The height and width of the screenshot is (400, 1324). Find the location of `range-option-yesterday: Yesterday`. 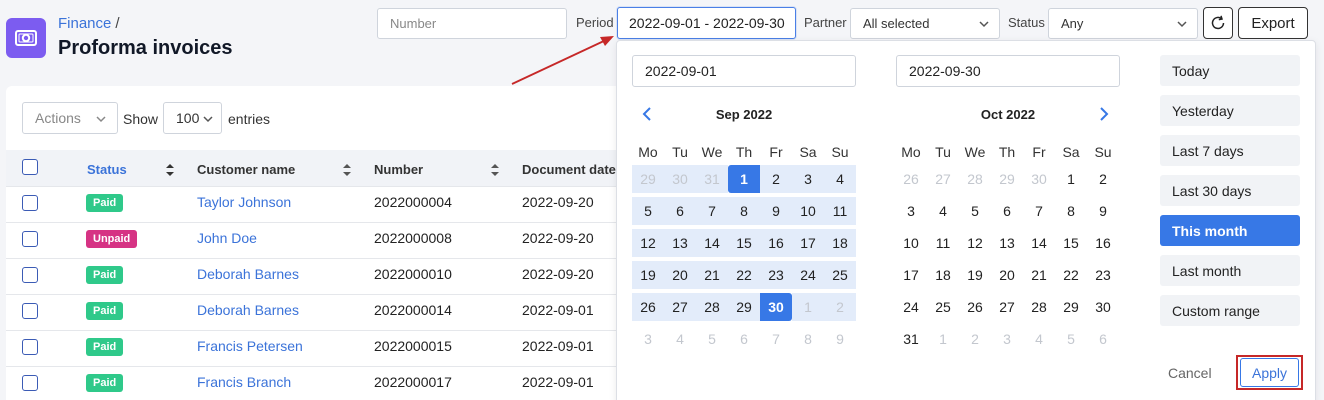

range-option-yesterday: Yesterday is located at coordinates (1230, 110).